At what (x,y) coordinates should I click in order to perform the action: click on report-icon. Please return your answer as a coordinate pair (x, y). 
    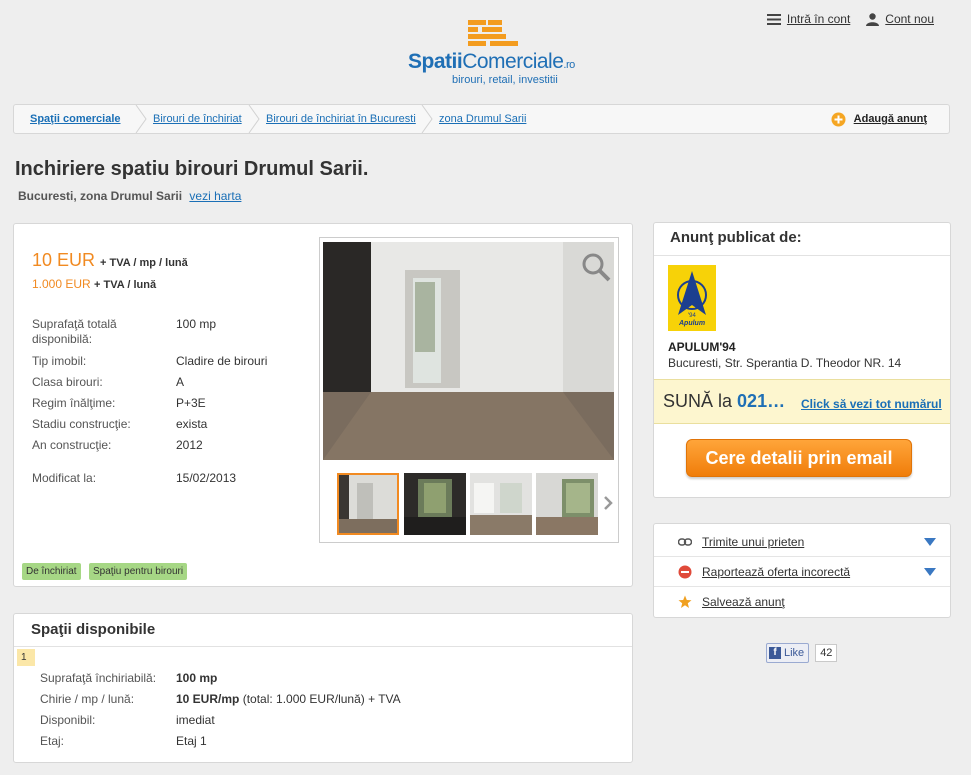
    Looking at the image, I should click on (685, 572).